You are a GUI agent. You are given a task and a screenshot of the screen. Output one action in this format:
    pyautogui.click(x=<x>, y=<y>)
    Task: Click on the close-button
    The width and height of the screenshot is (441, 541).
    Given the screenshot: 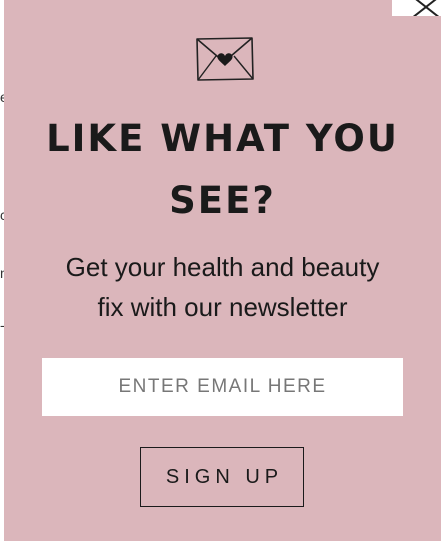 What is the action you would take?
    pyautogui.click(x=416, y=8)
    